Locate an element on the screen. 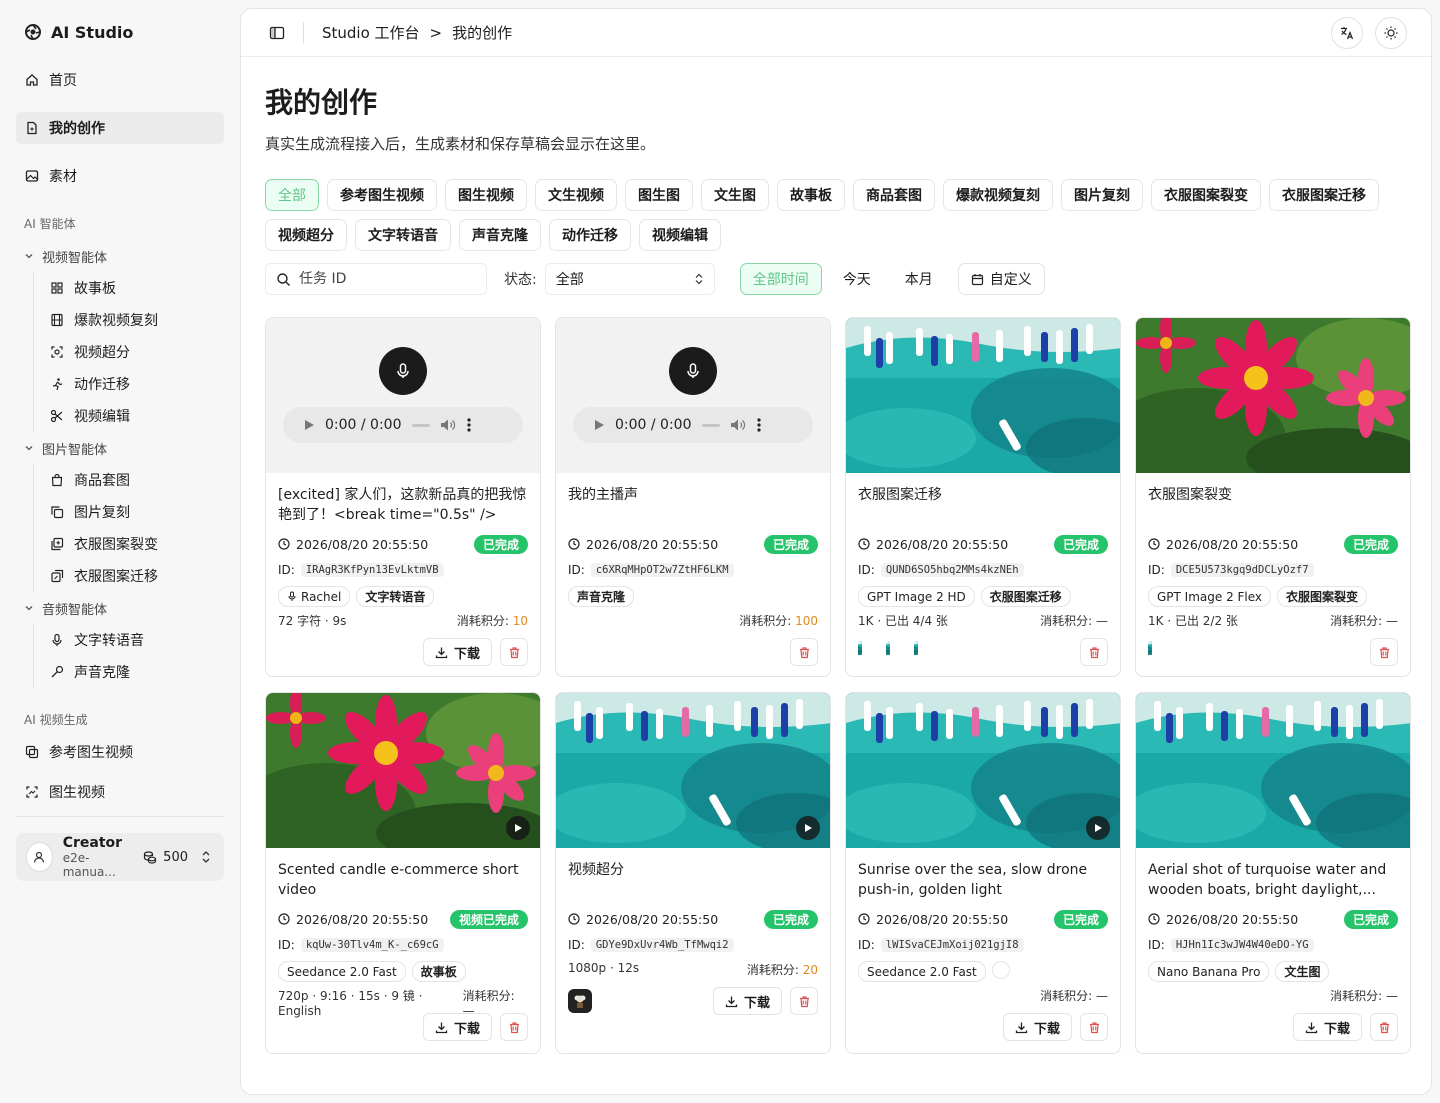 The height and width of the screenshot is (1103, 1440). sidebar-item-motion-transfer: 动作迁移 is located at coordinates (137, 384).